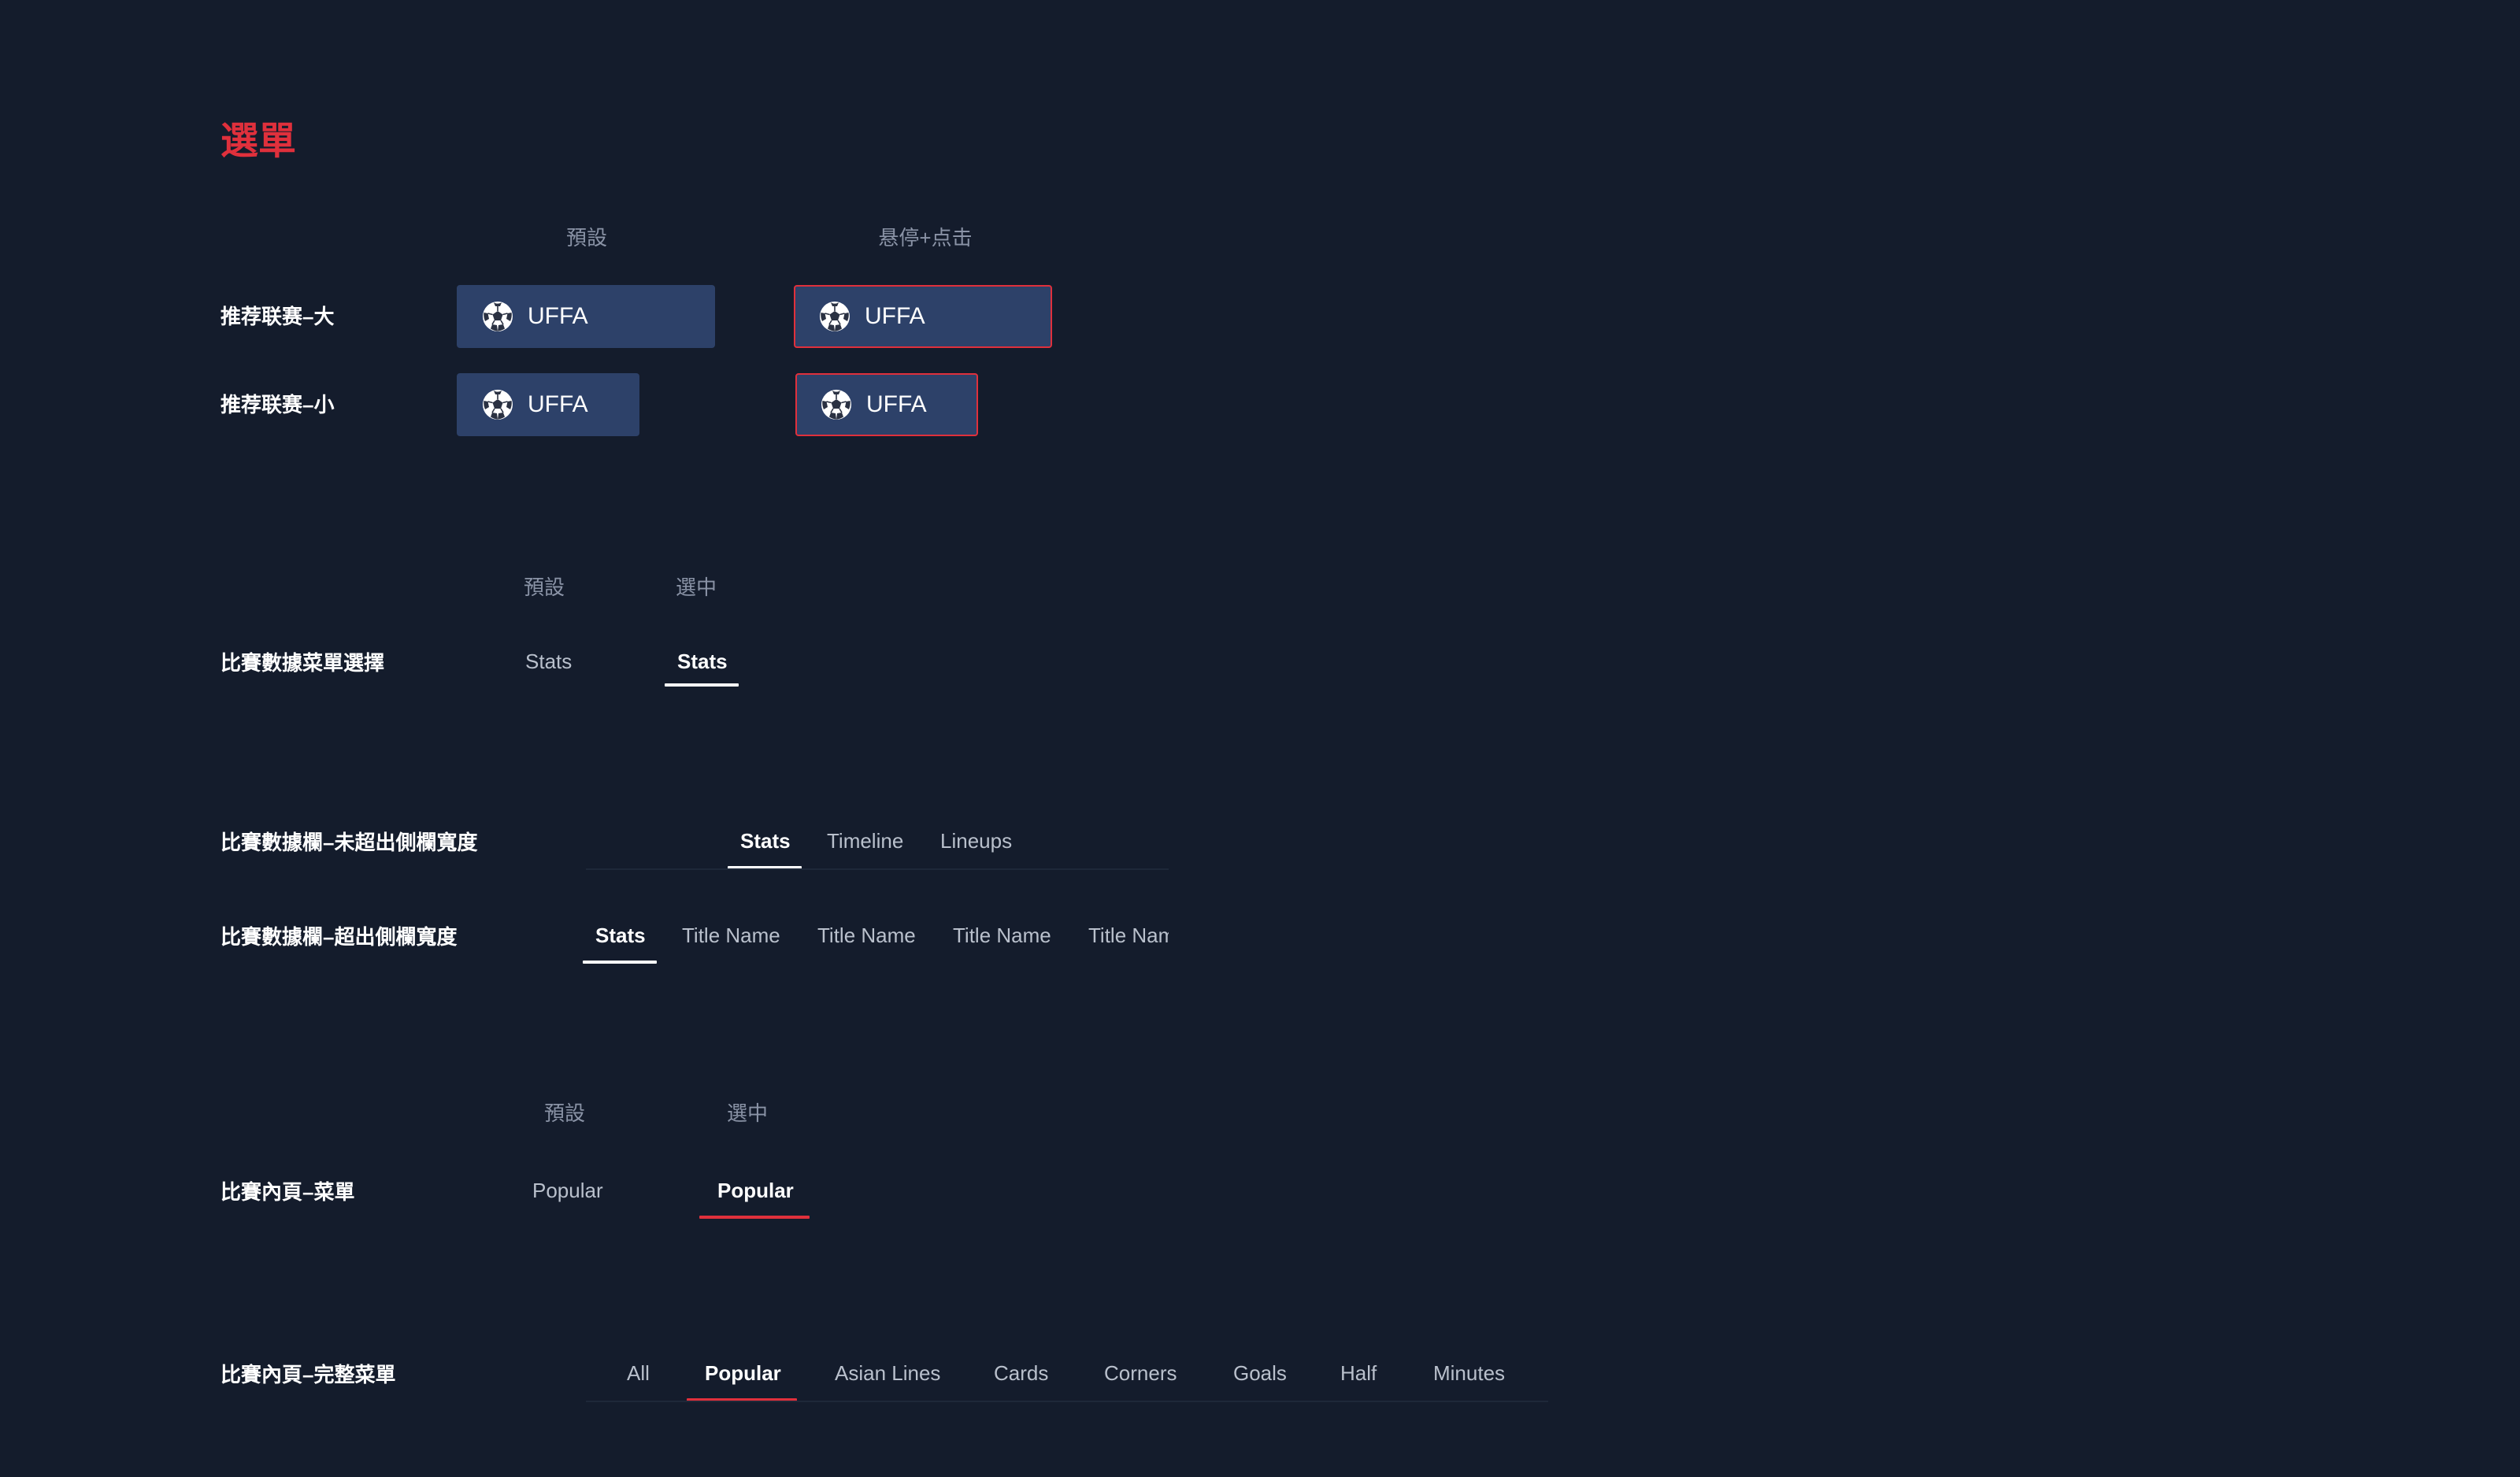 The height and width of the screenshot is (1477, 2520). I want to click on row-label-stats-bar-overflow: 比賽數據欄–超出側欄寬度, so click(339, 937).